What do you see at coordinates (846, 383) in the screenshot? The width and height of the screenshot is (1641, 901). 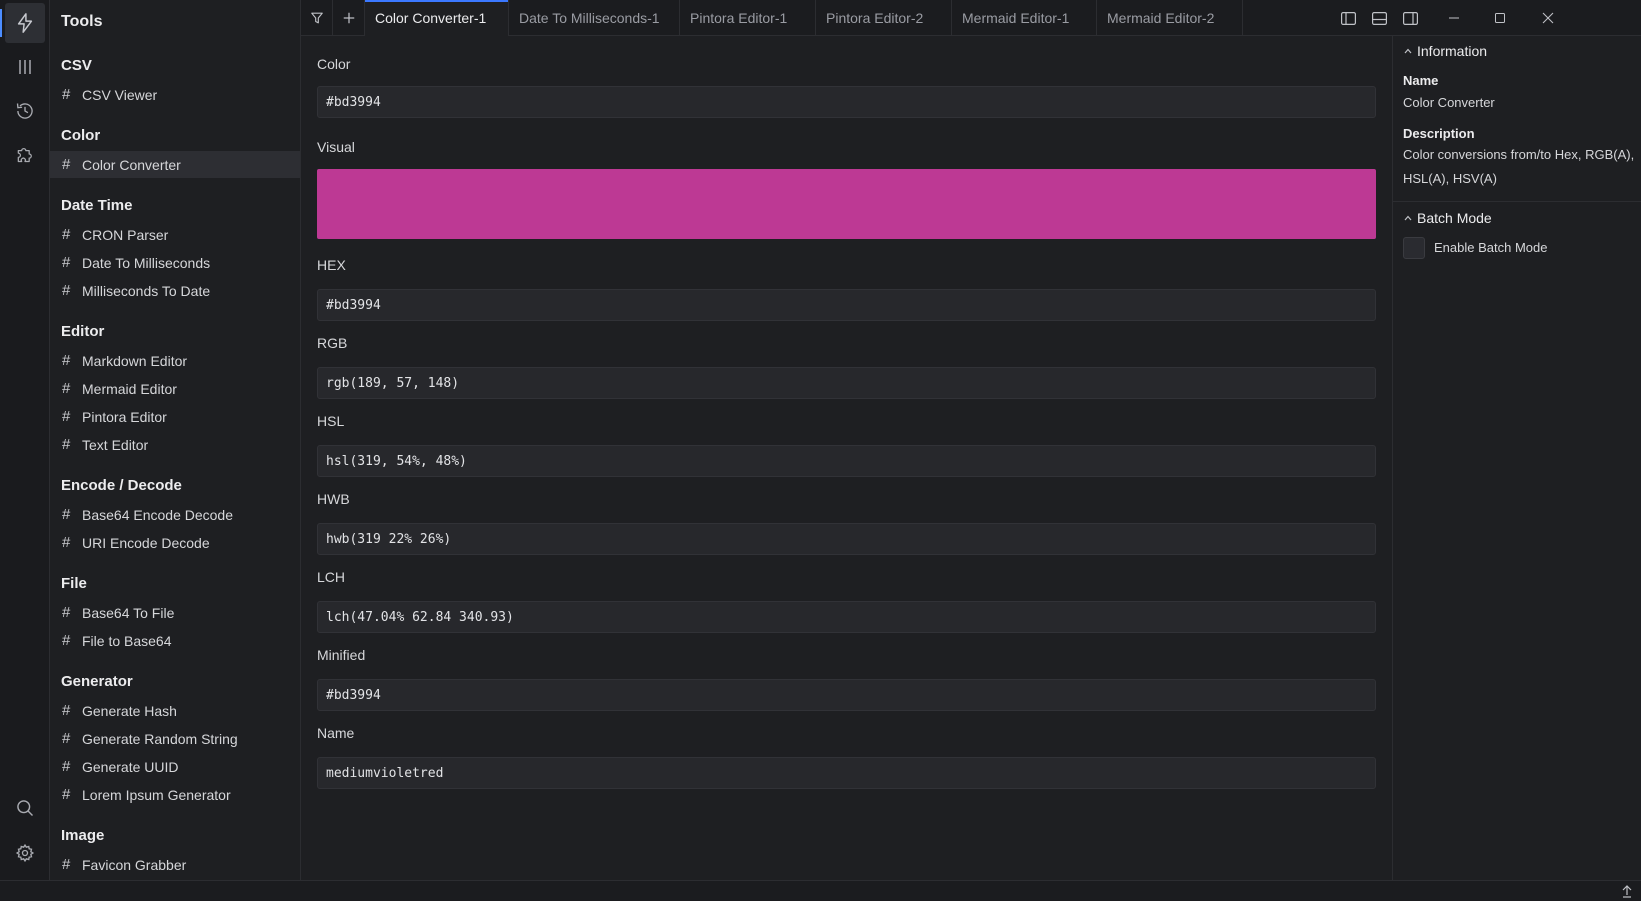 I see `rgb-output: rgb(189, 57, 148)` at bounding box center [846, 383].